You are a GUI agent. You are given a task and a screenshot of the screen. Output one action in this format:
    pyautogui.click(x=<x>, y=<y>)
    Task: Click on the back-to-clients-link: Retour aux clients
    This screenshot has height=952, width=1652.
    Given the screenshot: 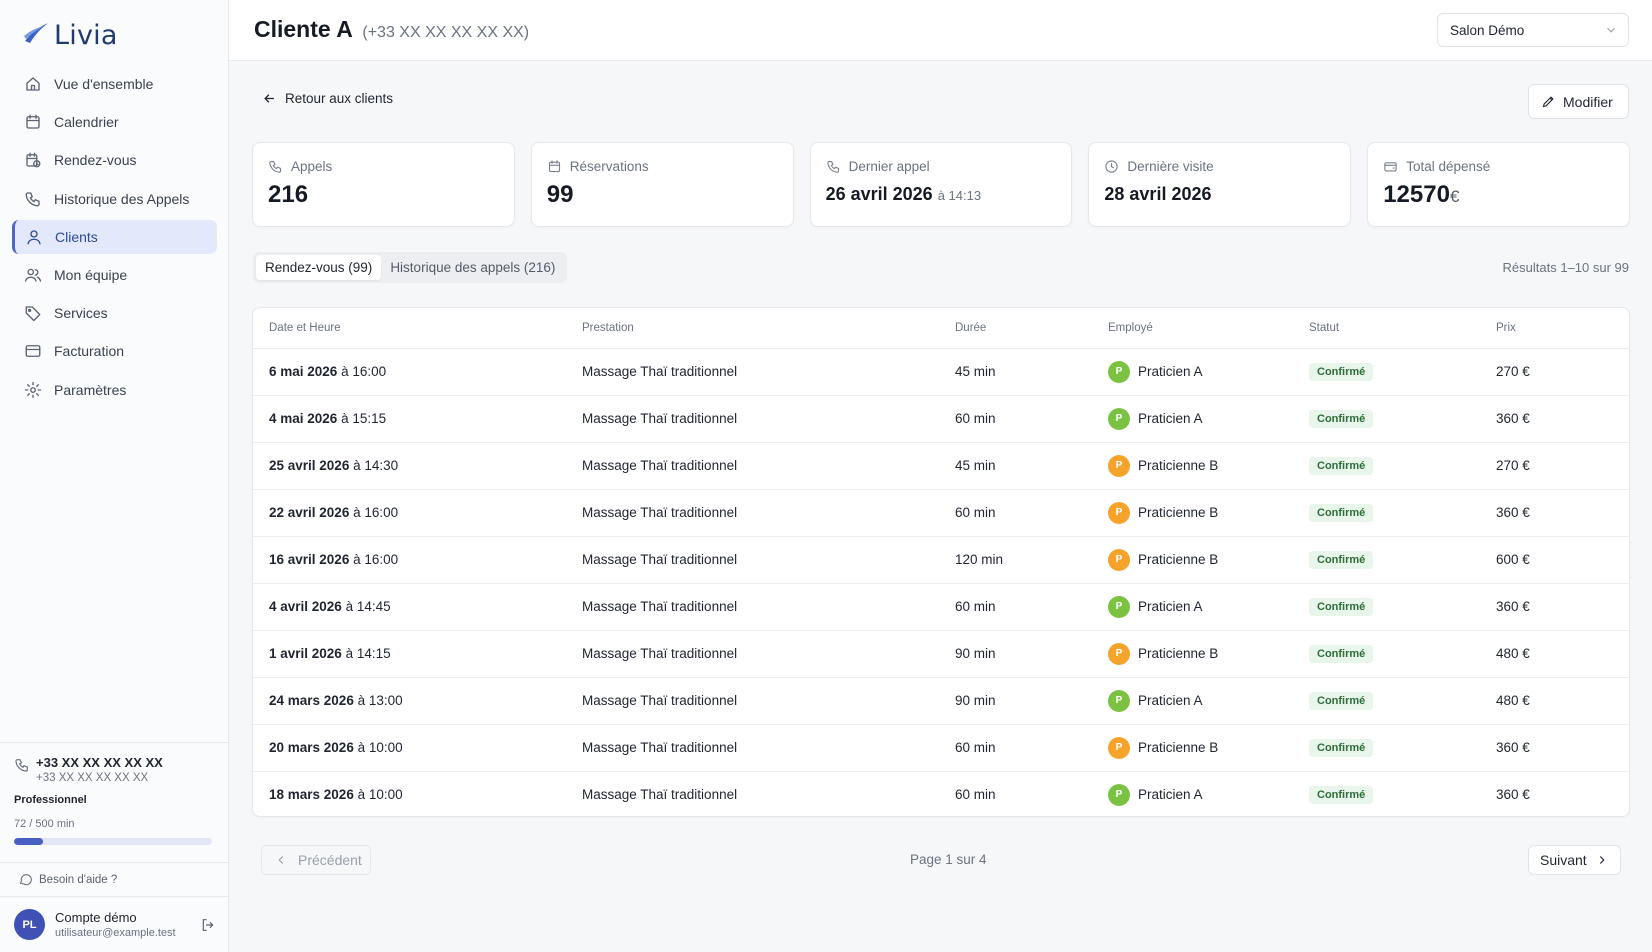 What is the action you would take?
    pyautogui.click(x=327, y=98)
    